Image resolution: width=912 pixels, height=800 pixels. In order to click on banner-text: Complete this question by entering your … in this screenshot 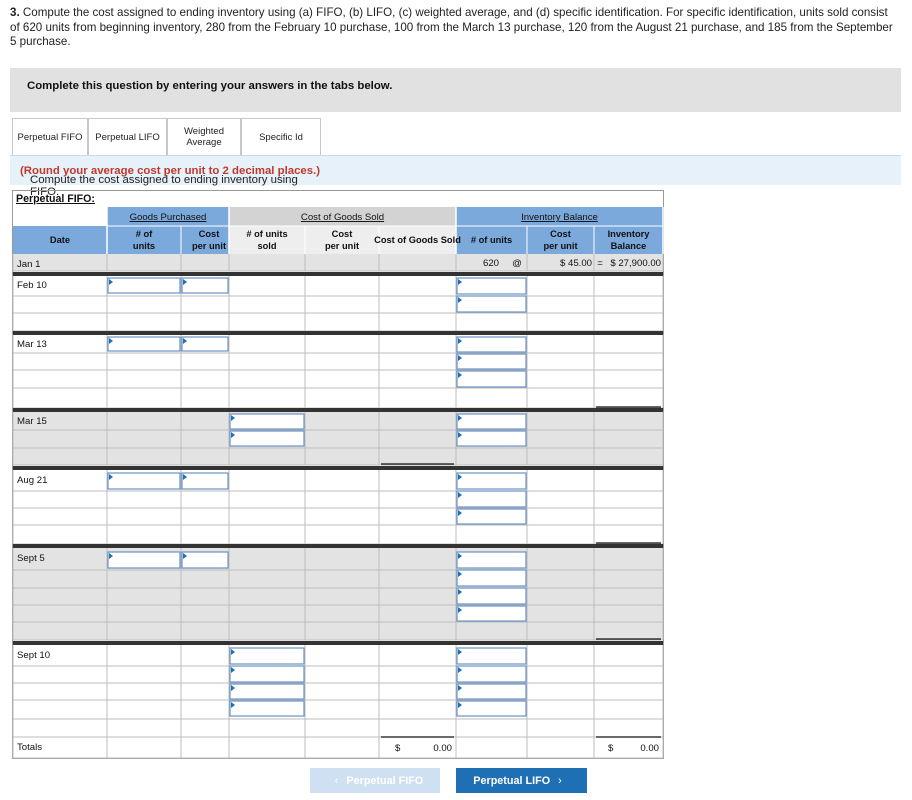, I will do `click(210, 86)`.